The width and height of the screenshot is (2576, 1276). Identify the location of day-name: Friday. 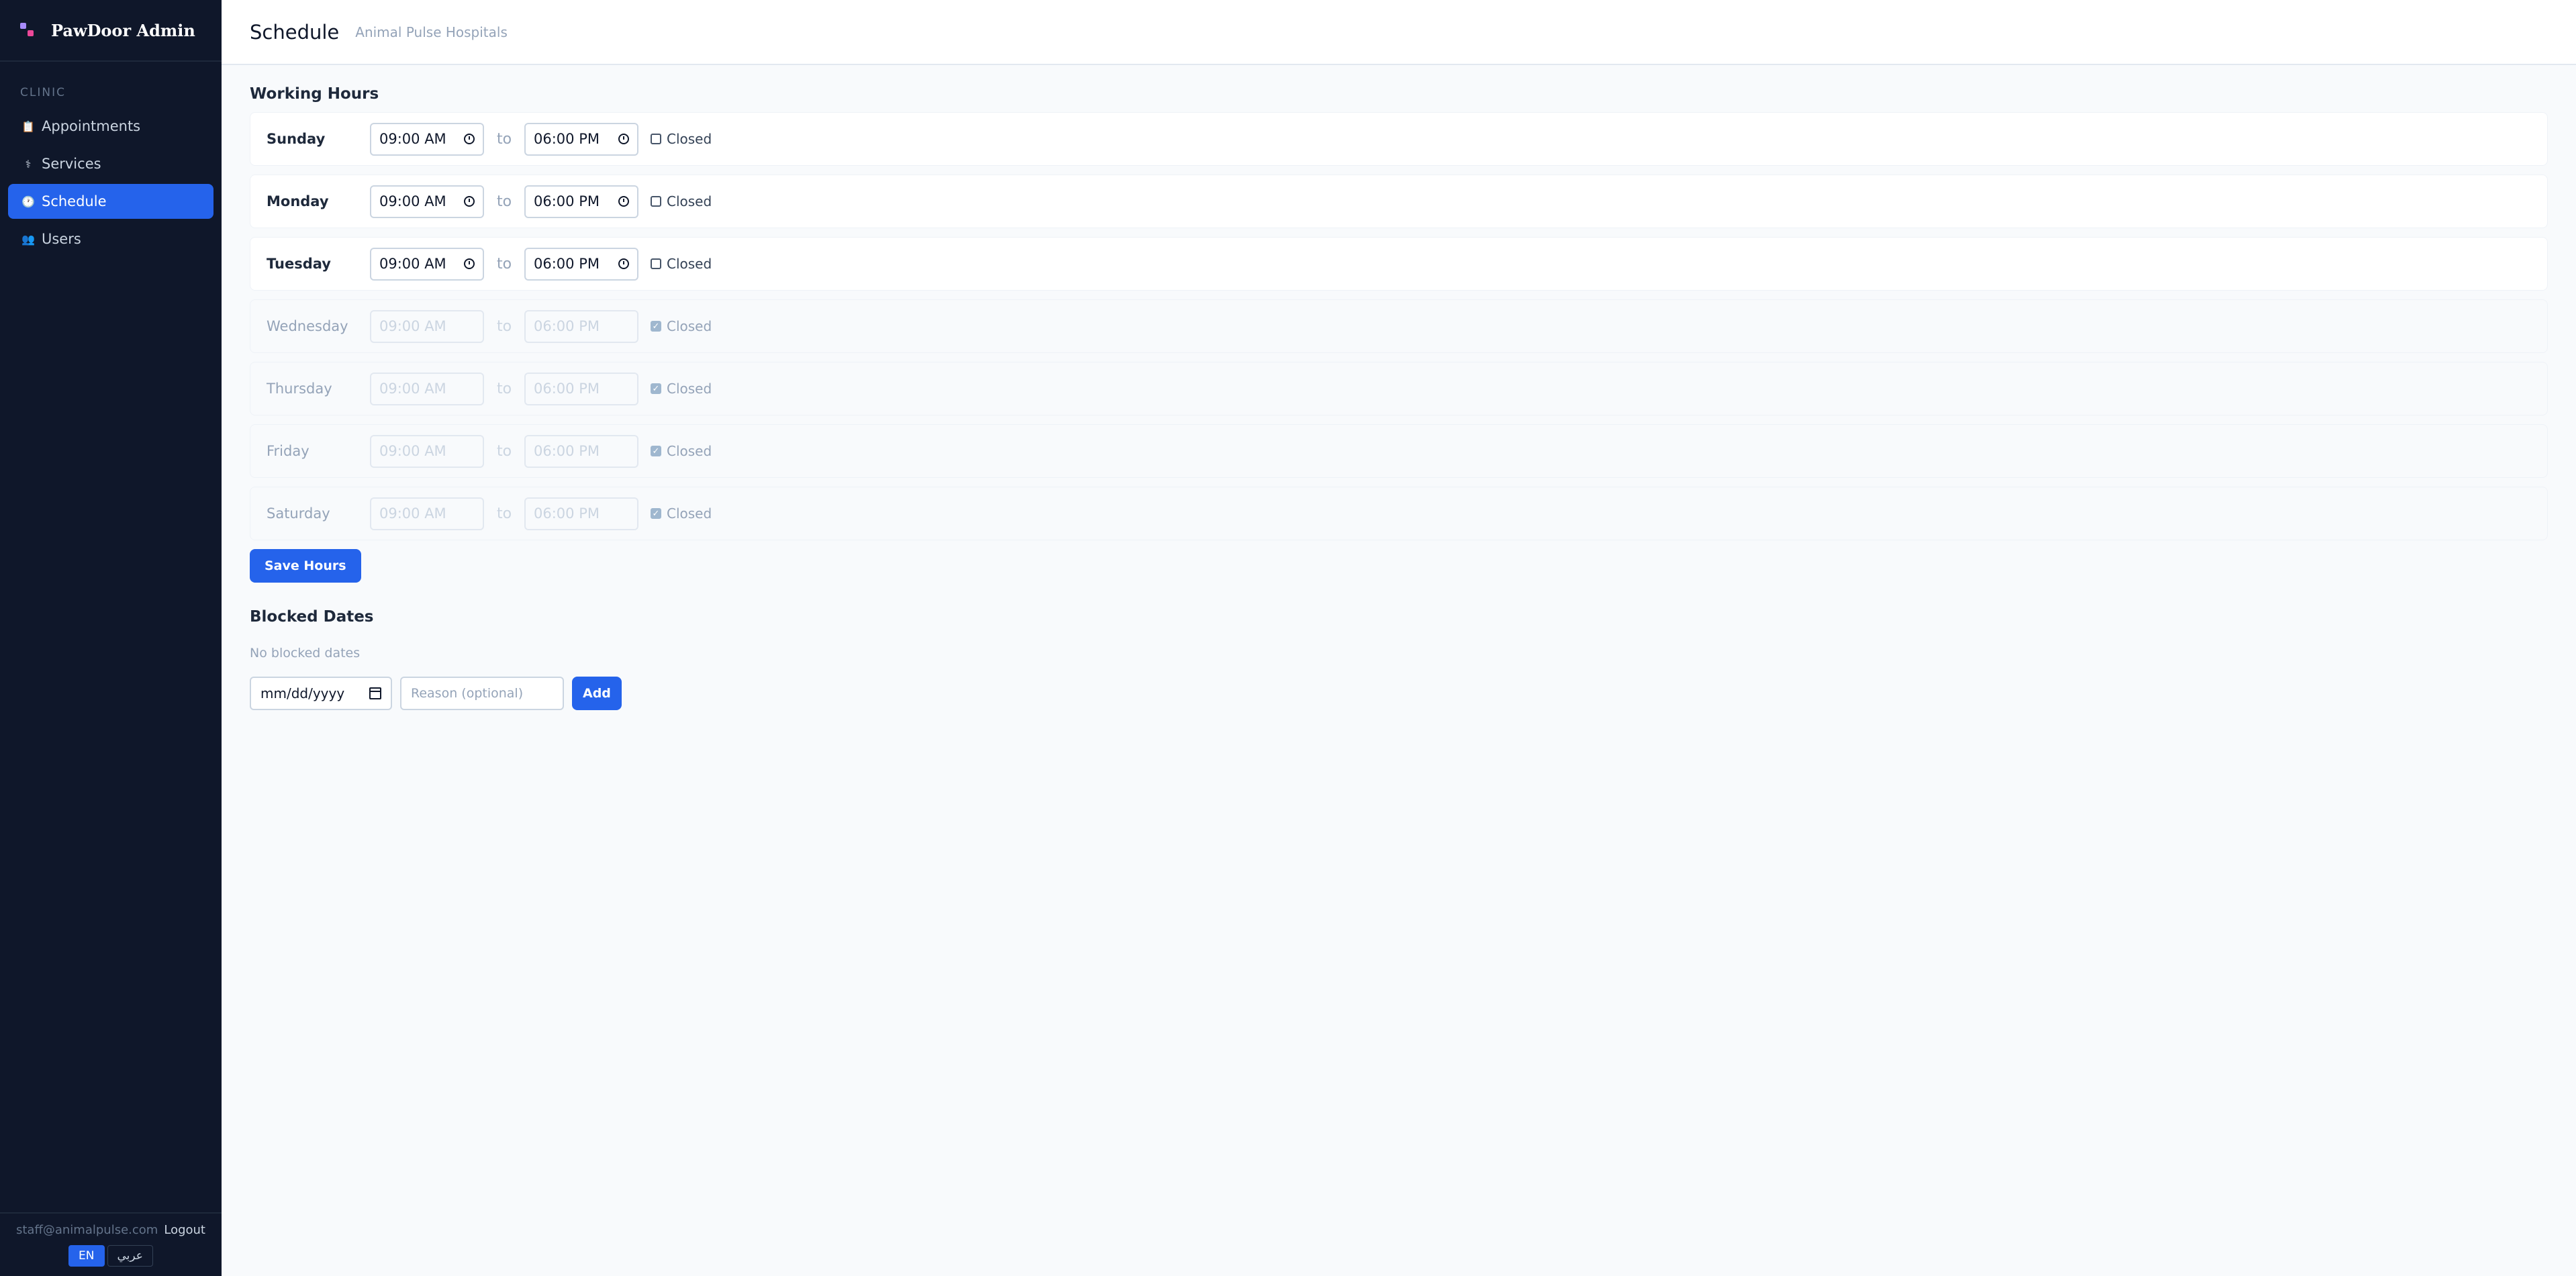
(288, 451).